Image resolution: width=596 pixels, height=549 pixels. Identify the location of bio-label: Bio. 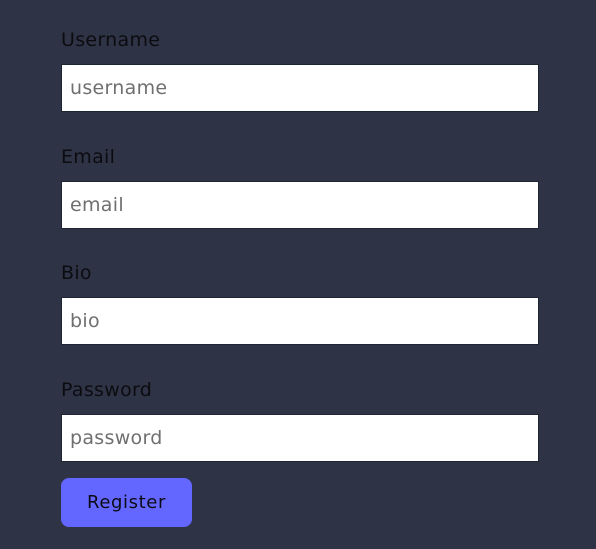
(76, 273).